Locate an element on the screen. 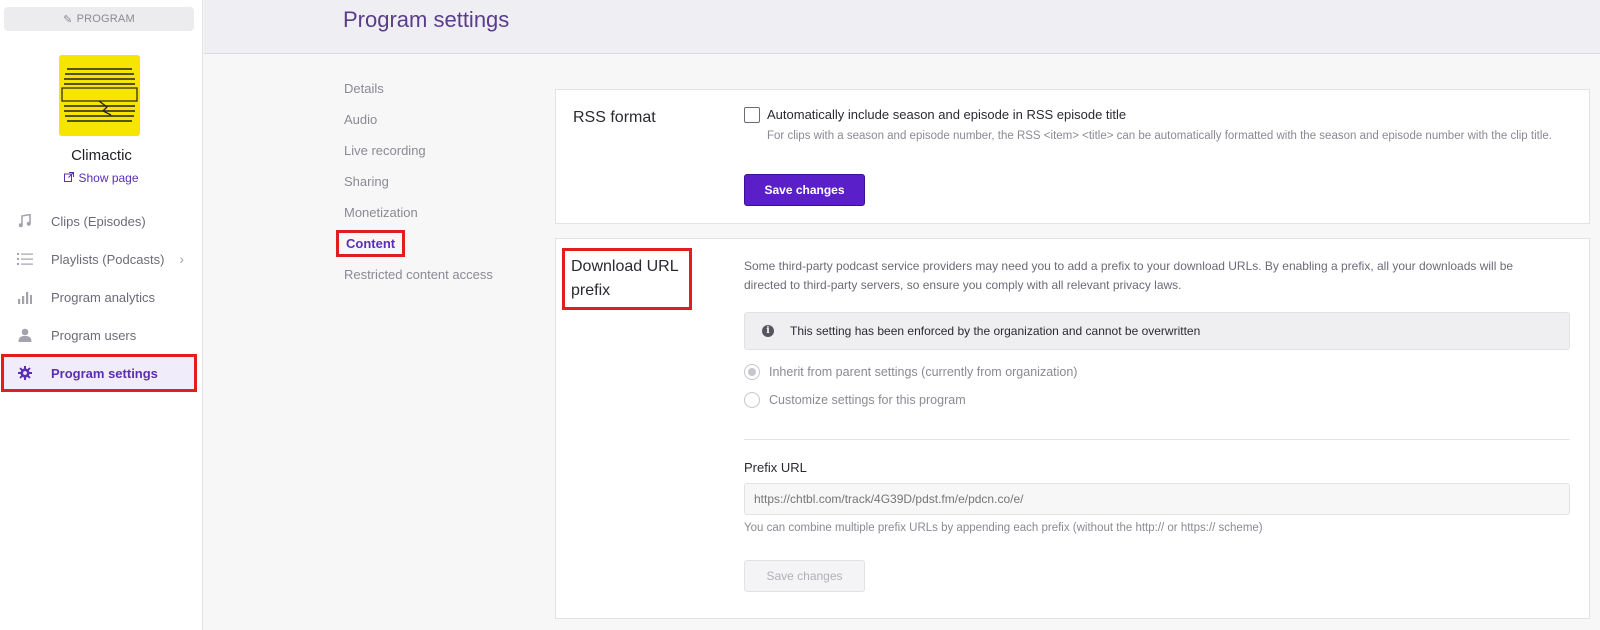  radio-customize-label: Customize settings for this program is located at coordinates (867, 400).